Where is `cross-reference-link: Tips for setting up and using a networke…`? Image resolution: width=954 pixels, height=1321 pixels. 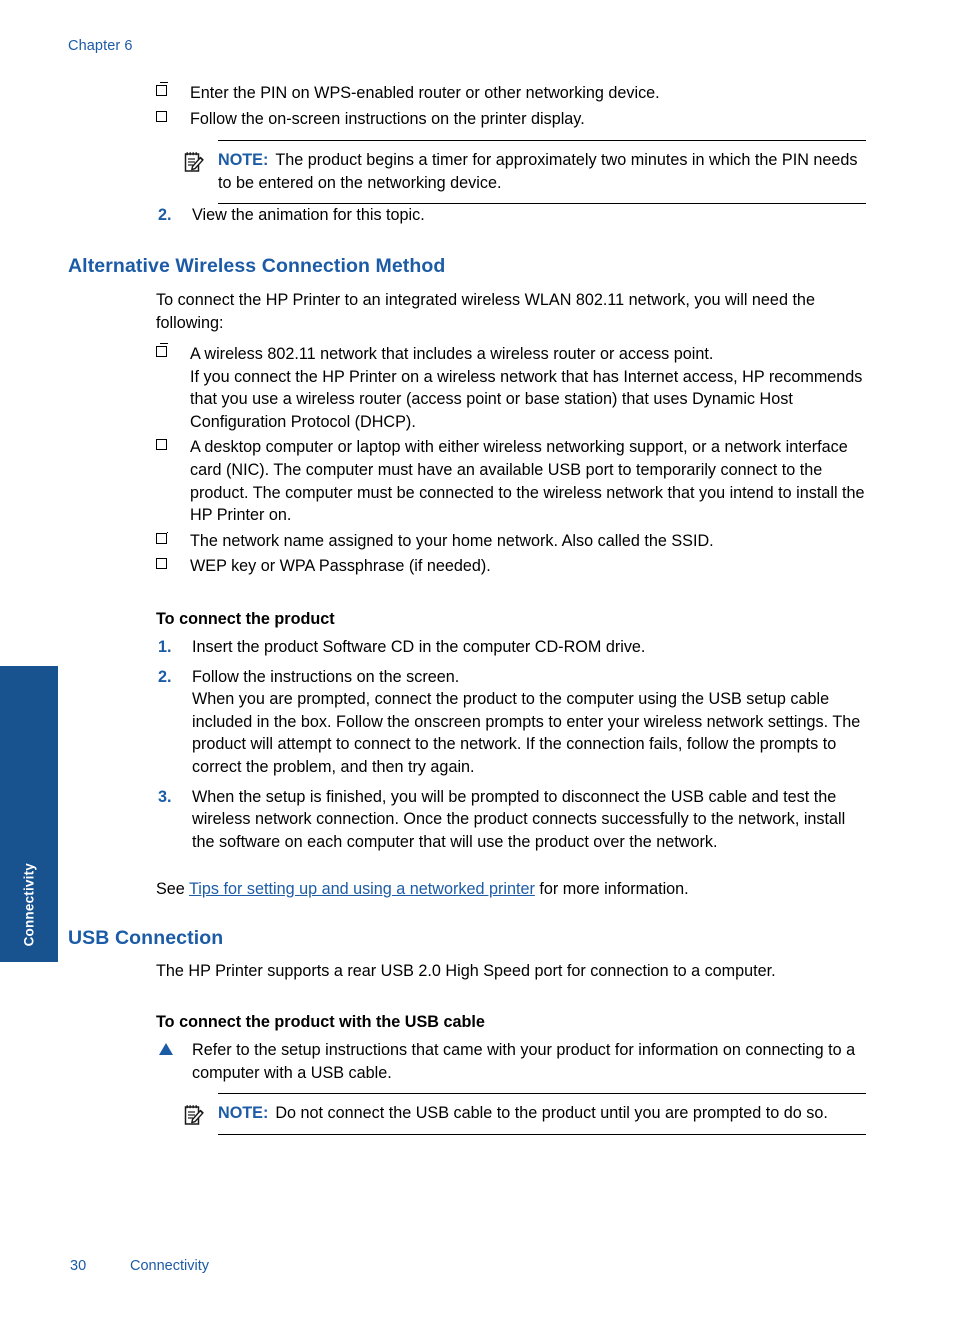
cross-reference-link: Tips for setting up and using a networke… is located at coordinates (362, 889).